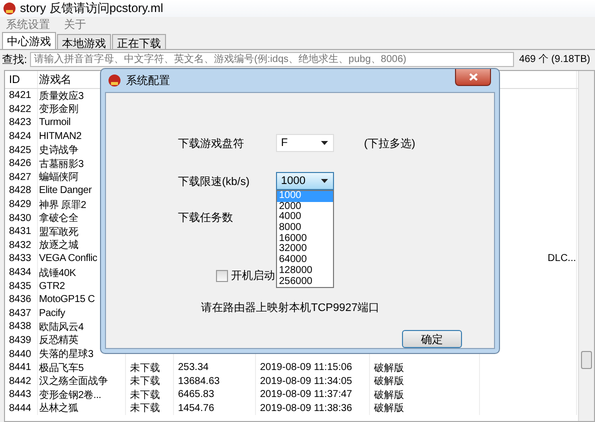 The height and width of the screenshot is (422, 595). I want to click on table-cell-text: 极品飞车5, so click(61, 368).